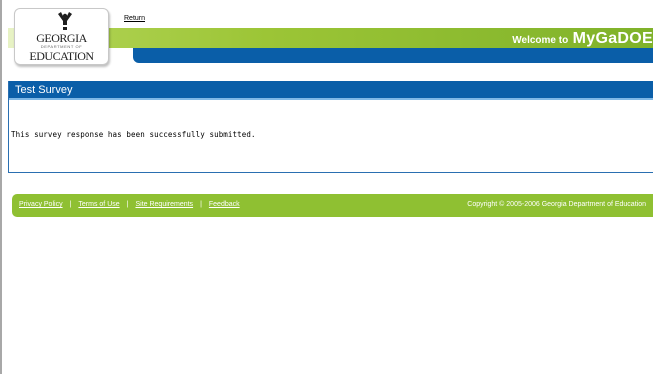 This screenshot has width=653, height=374. Describe the element at coordinates (164, 204) in the screenshot. I see `site-requirements-link: Site Requirements` at that location.